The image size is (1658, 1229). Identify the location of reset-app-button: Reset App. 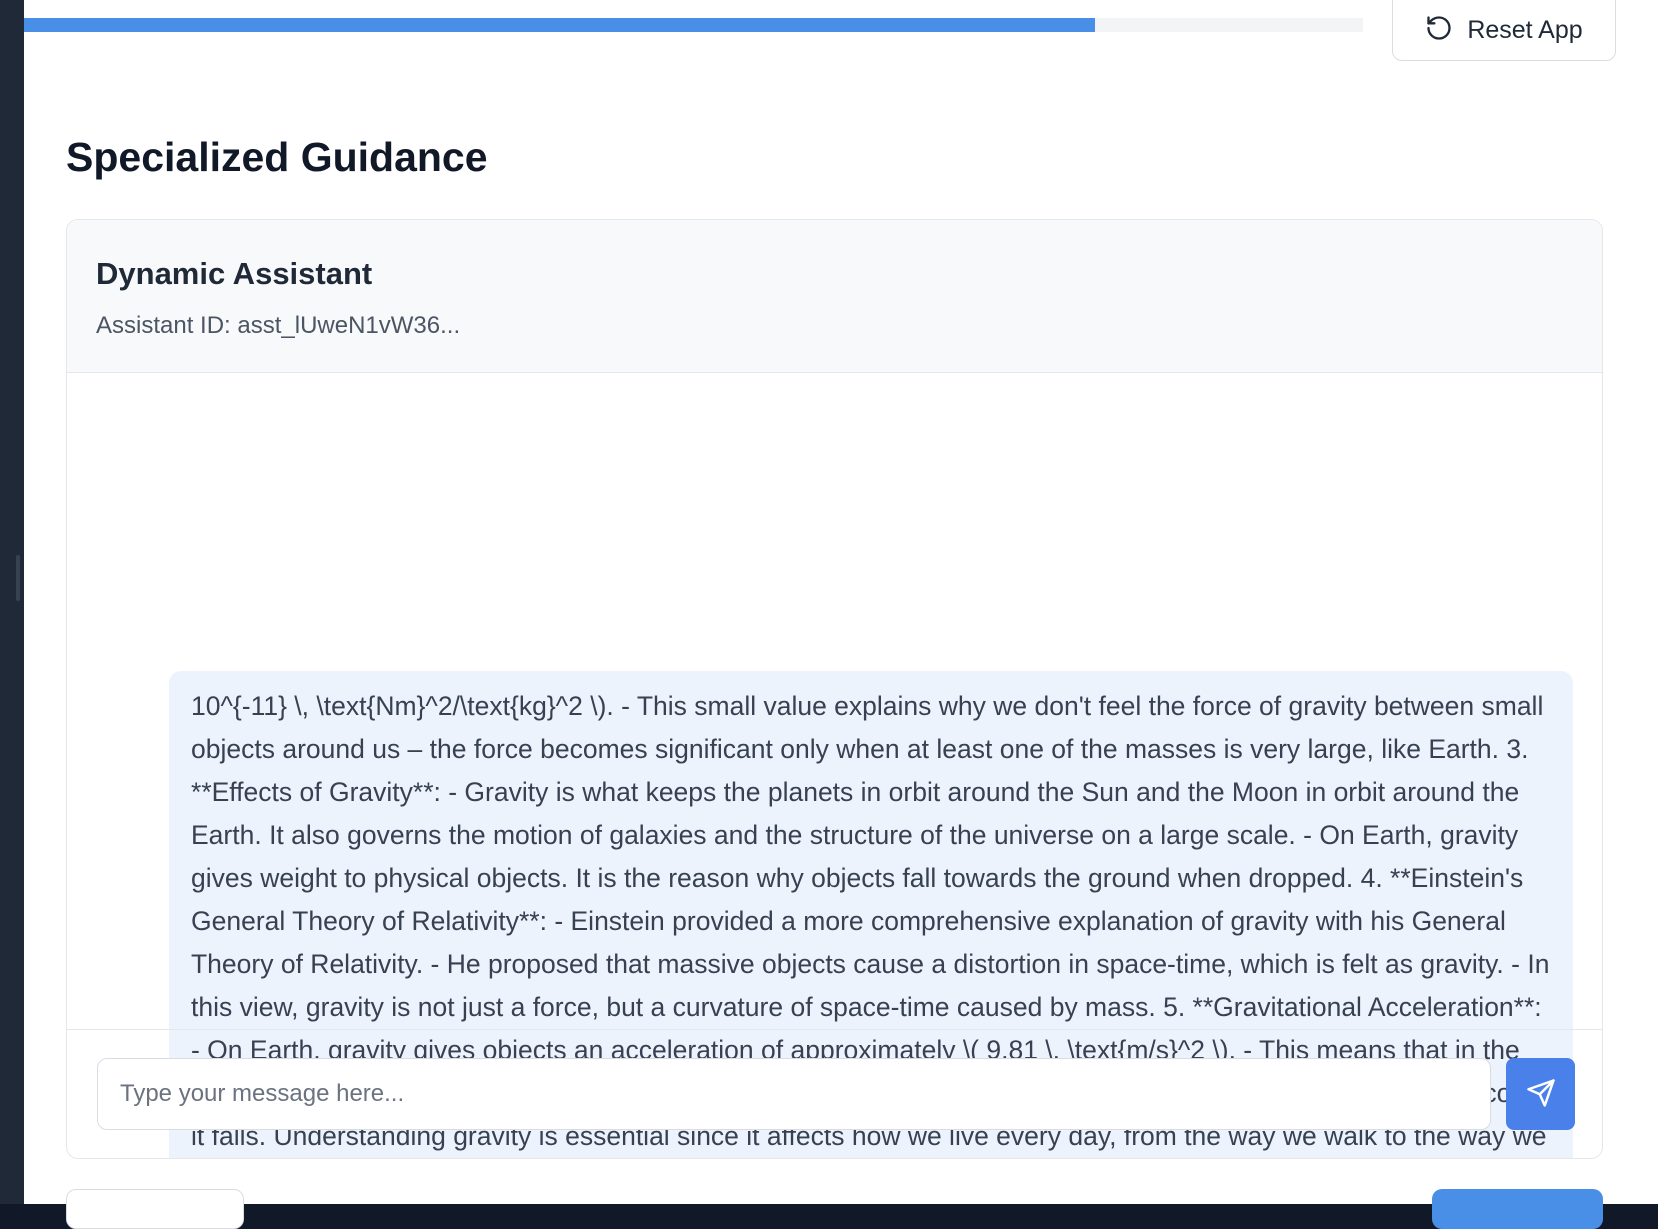
(1504, 30).